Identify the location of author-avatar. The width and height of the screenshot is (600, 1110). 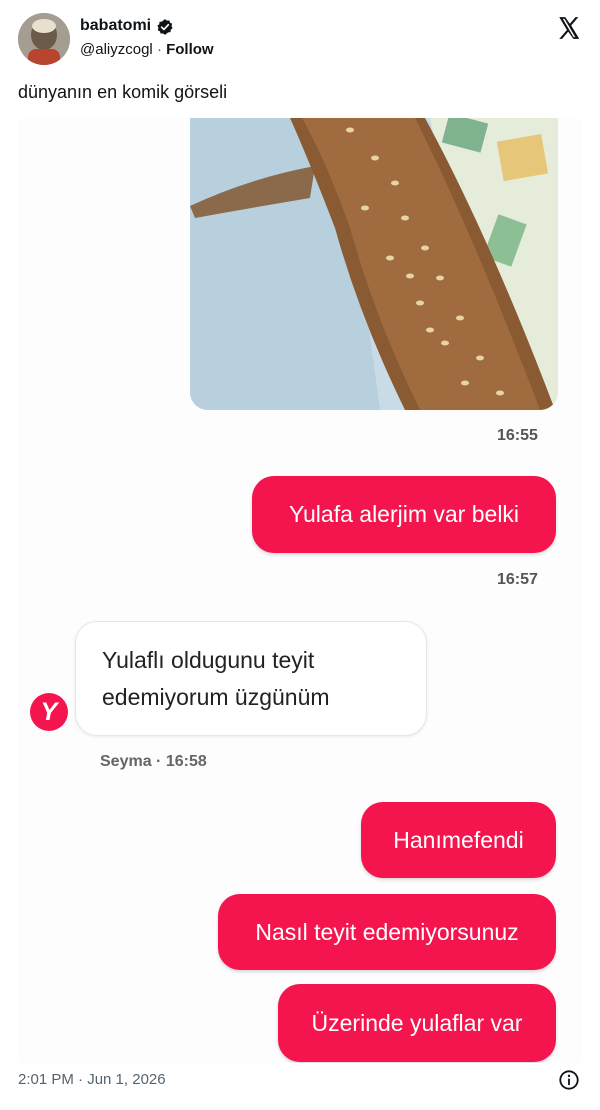
(44, 39).